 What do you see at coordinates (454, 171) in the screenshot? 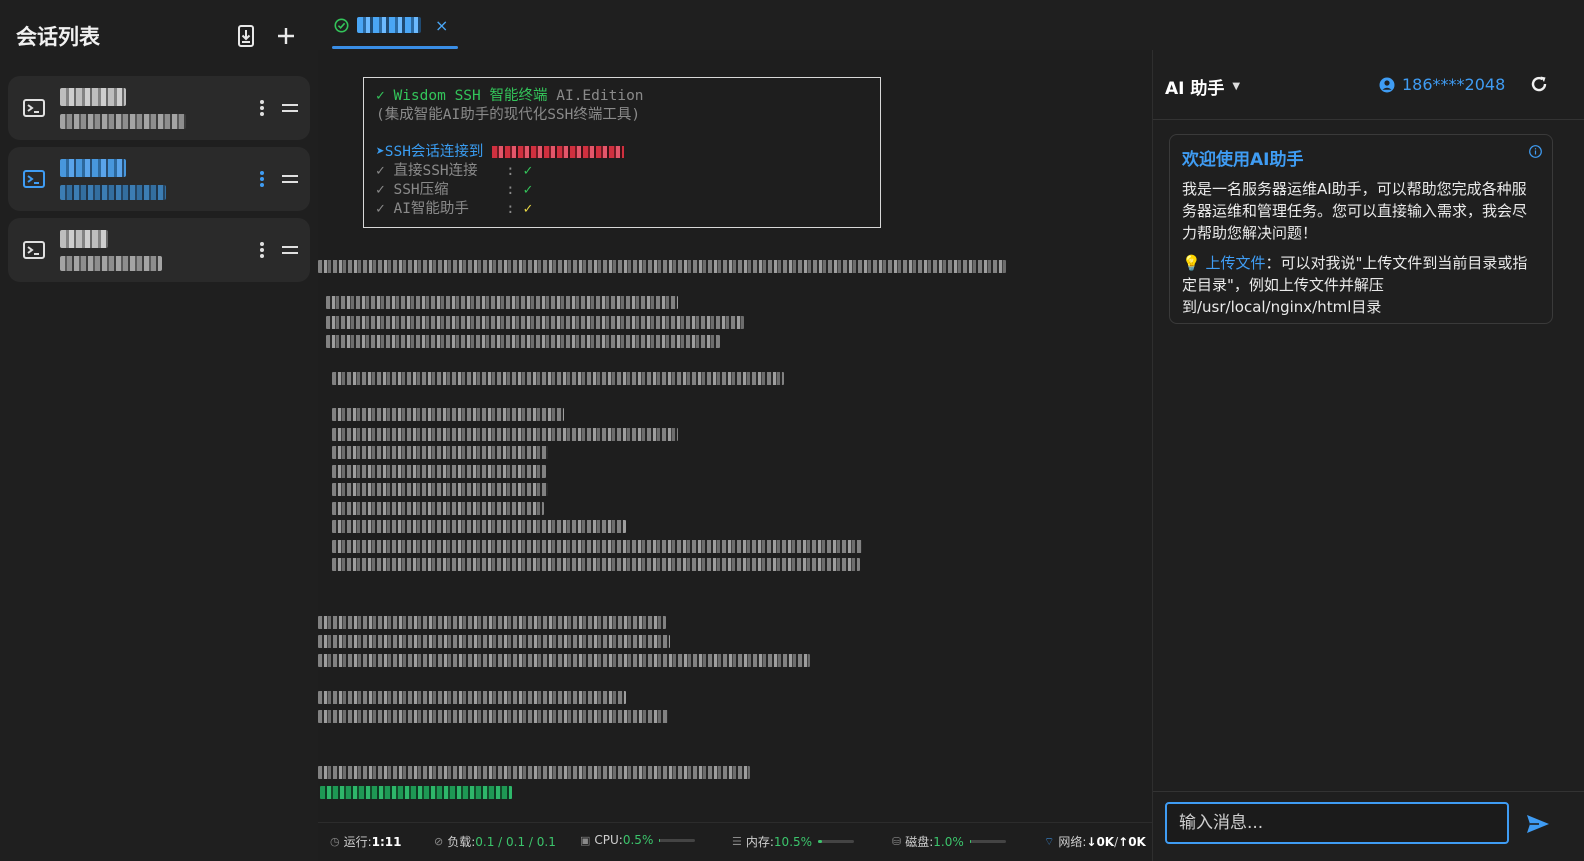
I see `banner-feature-row: ✓ 直接SSH连接: ✓` at bounding box center [454, 171].